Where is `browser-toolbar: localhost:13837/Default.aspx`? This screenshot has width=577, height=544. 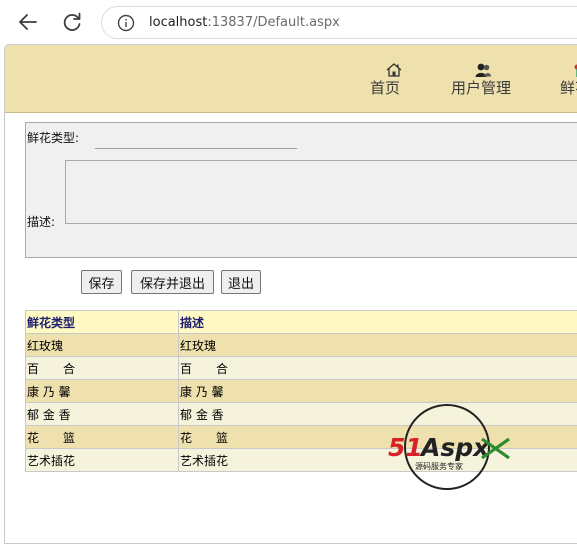 browser-toolbar: localhost:13837/Default.aspx is located at coordinates (288, 22).